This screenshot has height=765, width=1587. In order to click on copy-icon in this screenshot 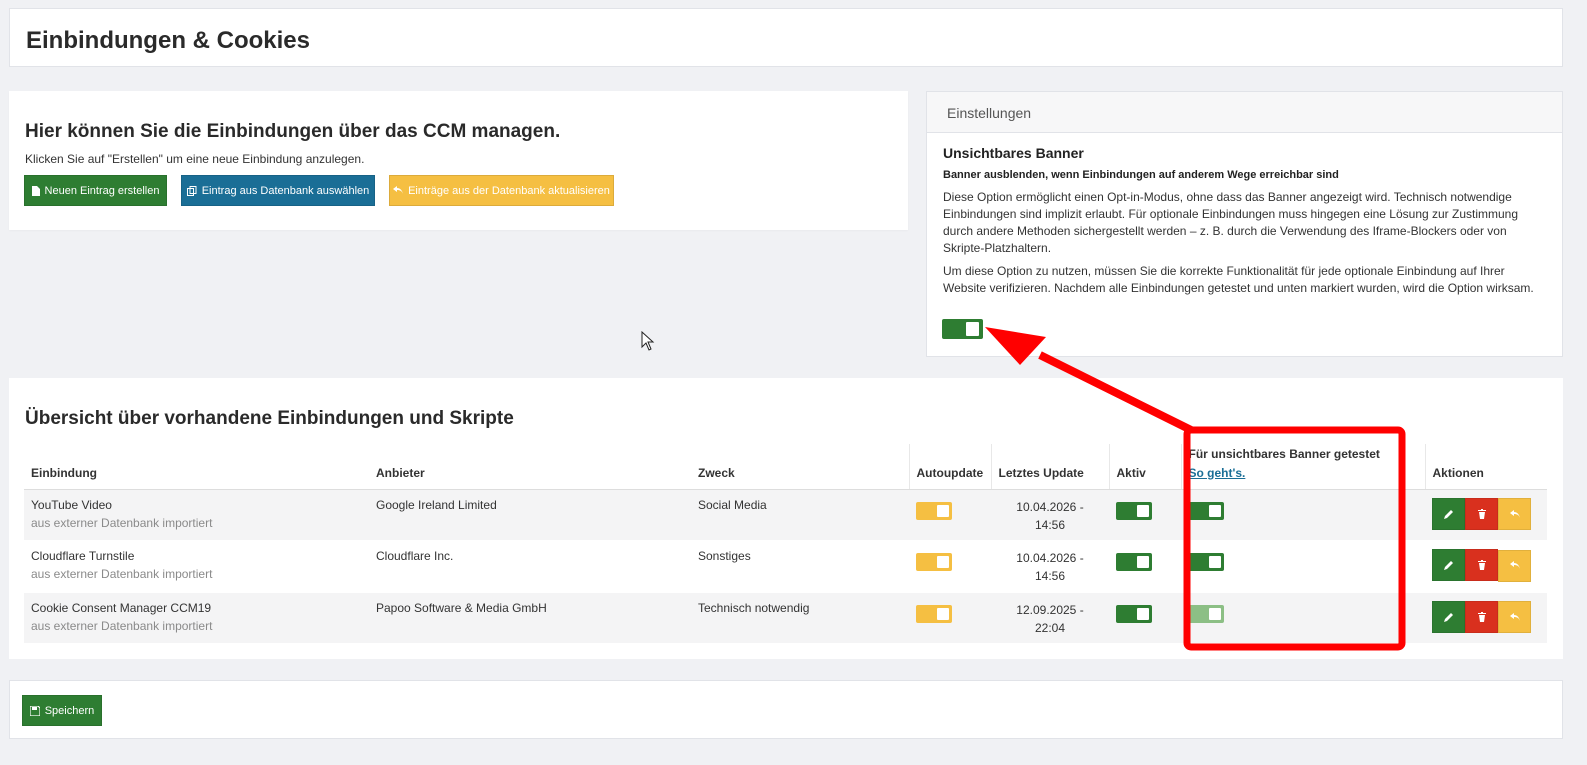, I will do `click(191, 190)`.